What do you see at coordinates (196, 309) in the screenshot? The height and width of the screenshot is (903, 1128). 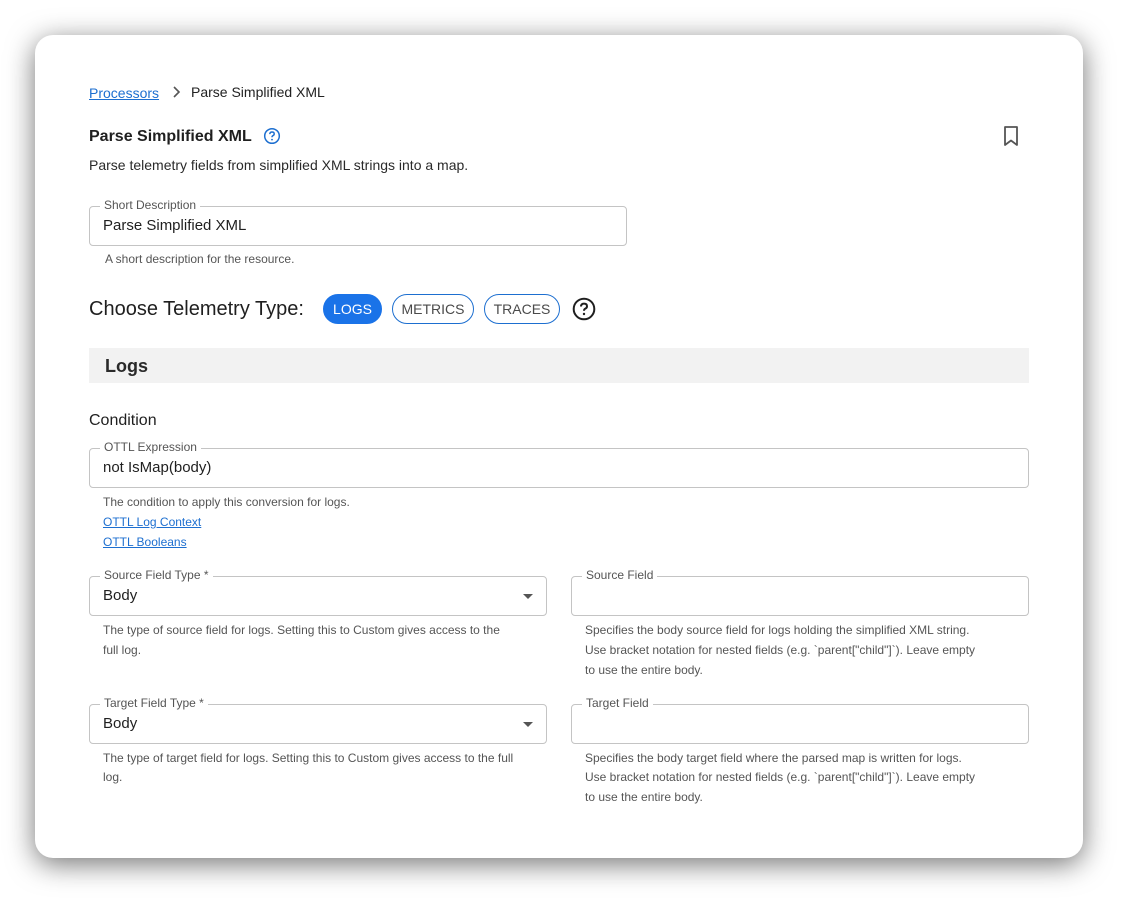 I see `telemetry-type-label: Choose Telemetry Type:` at bounding box center [196, 309].